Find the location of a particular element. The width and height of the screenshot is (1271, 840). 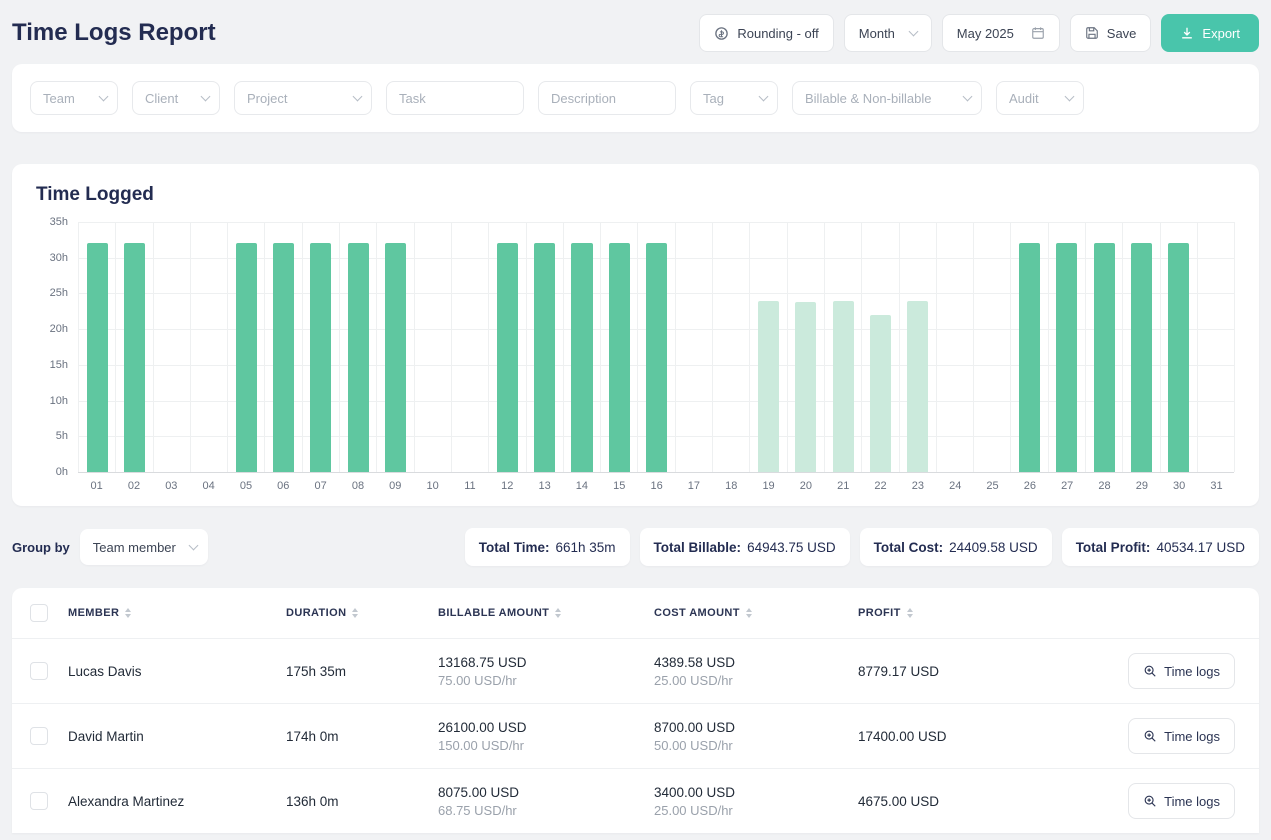

client-filter-label: Client is located at coordinates (162, 98).